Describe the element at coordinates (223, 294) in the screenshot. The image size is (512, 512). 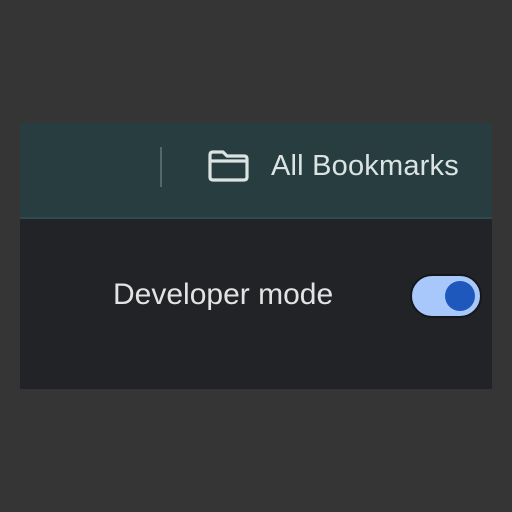
I see `developer-mode-label: Developer mode` at that location.